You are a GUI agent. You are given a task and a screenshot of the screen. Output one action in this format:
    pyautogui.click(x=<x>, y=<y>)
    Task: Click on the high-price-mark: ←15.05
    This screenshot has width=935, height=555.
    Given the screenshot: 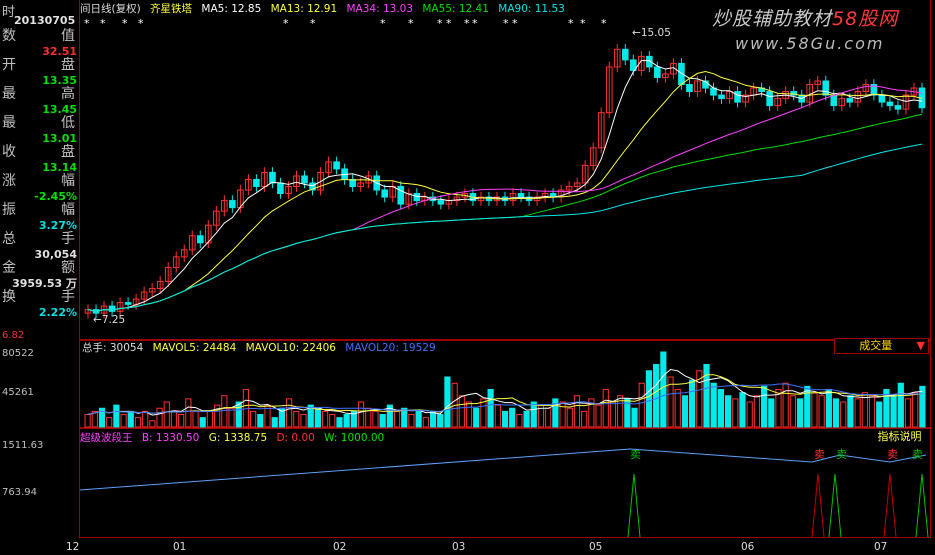 What is the action you would take?
    pyautogui.click(x=651, y=33)
    